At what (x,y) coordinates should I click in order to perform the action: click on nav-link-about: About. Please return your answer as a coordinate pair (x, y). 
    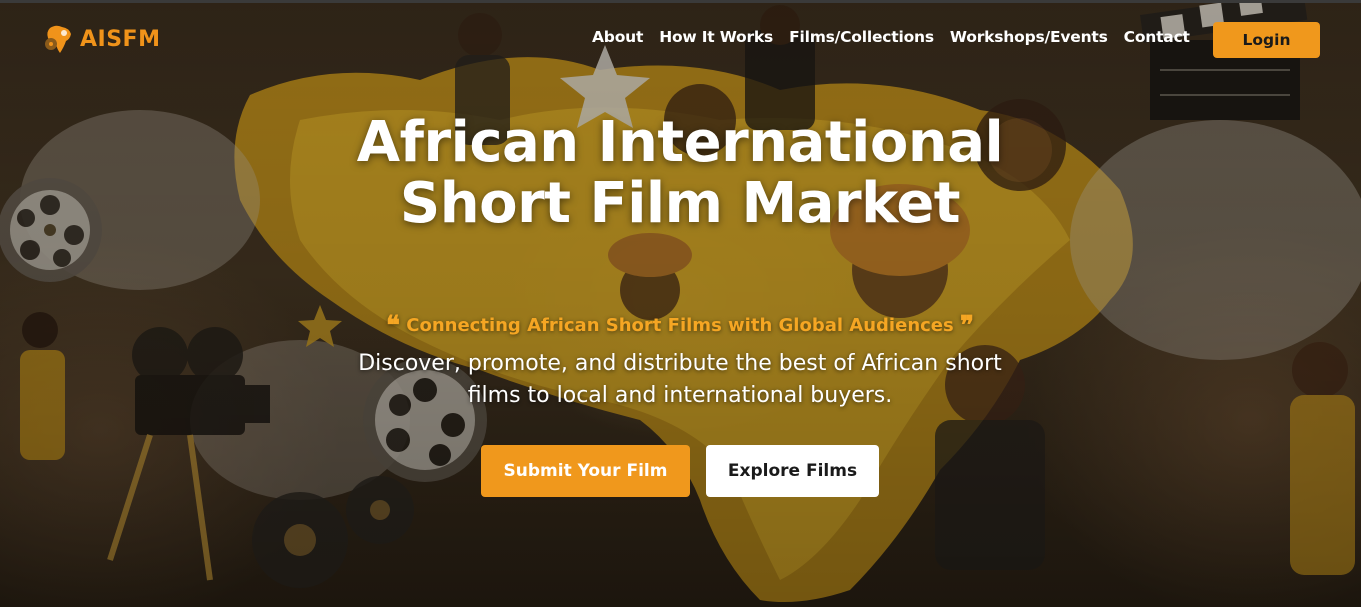
    Looking at the image, I should click on (617, 37).